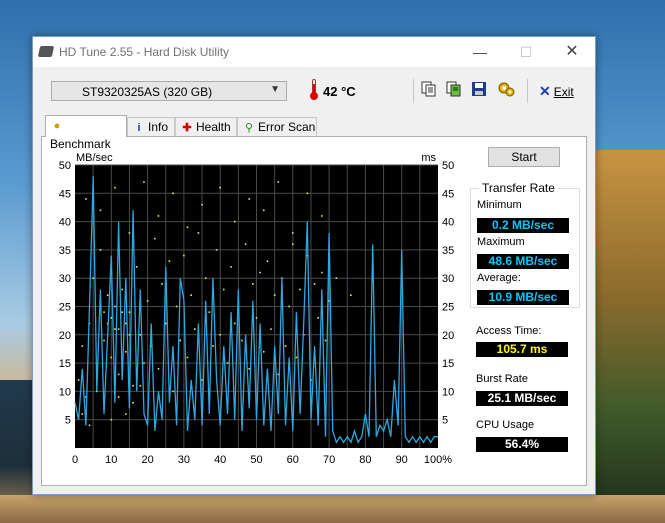 The width and height of the screenshot is (665, 523). What do you see at coordinates (80, 144) in the screenshot?
I see `tab-label: Benchmark` at bounding box center [80, 144].